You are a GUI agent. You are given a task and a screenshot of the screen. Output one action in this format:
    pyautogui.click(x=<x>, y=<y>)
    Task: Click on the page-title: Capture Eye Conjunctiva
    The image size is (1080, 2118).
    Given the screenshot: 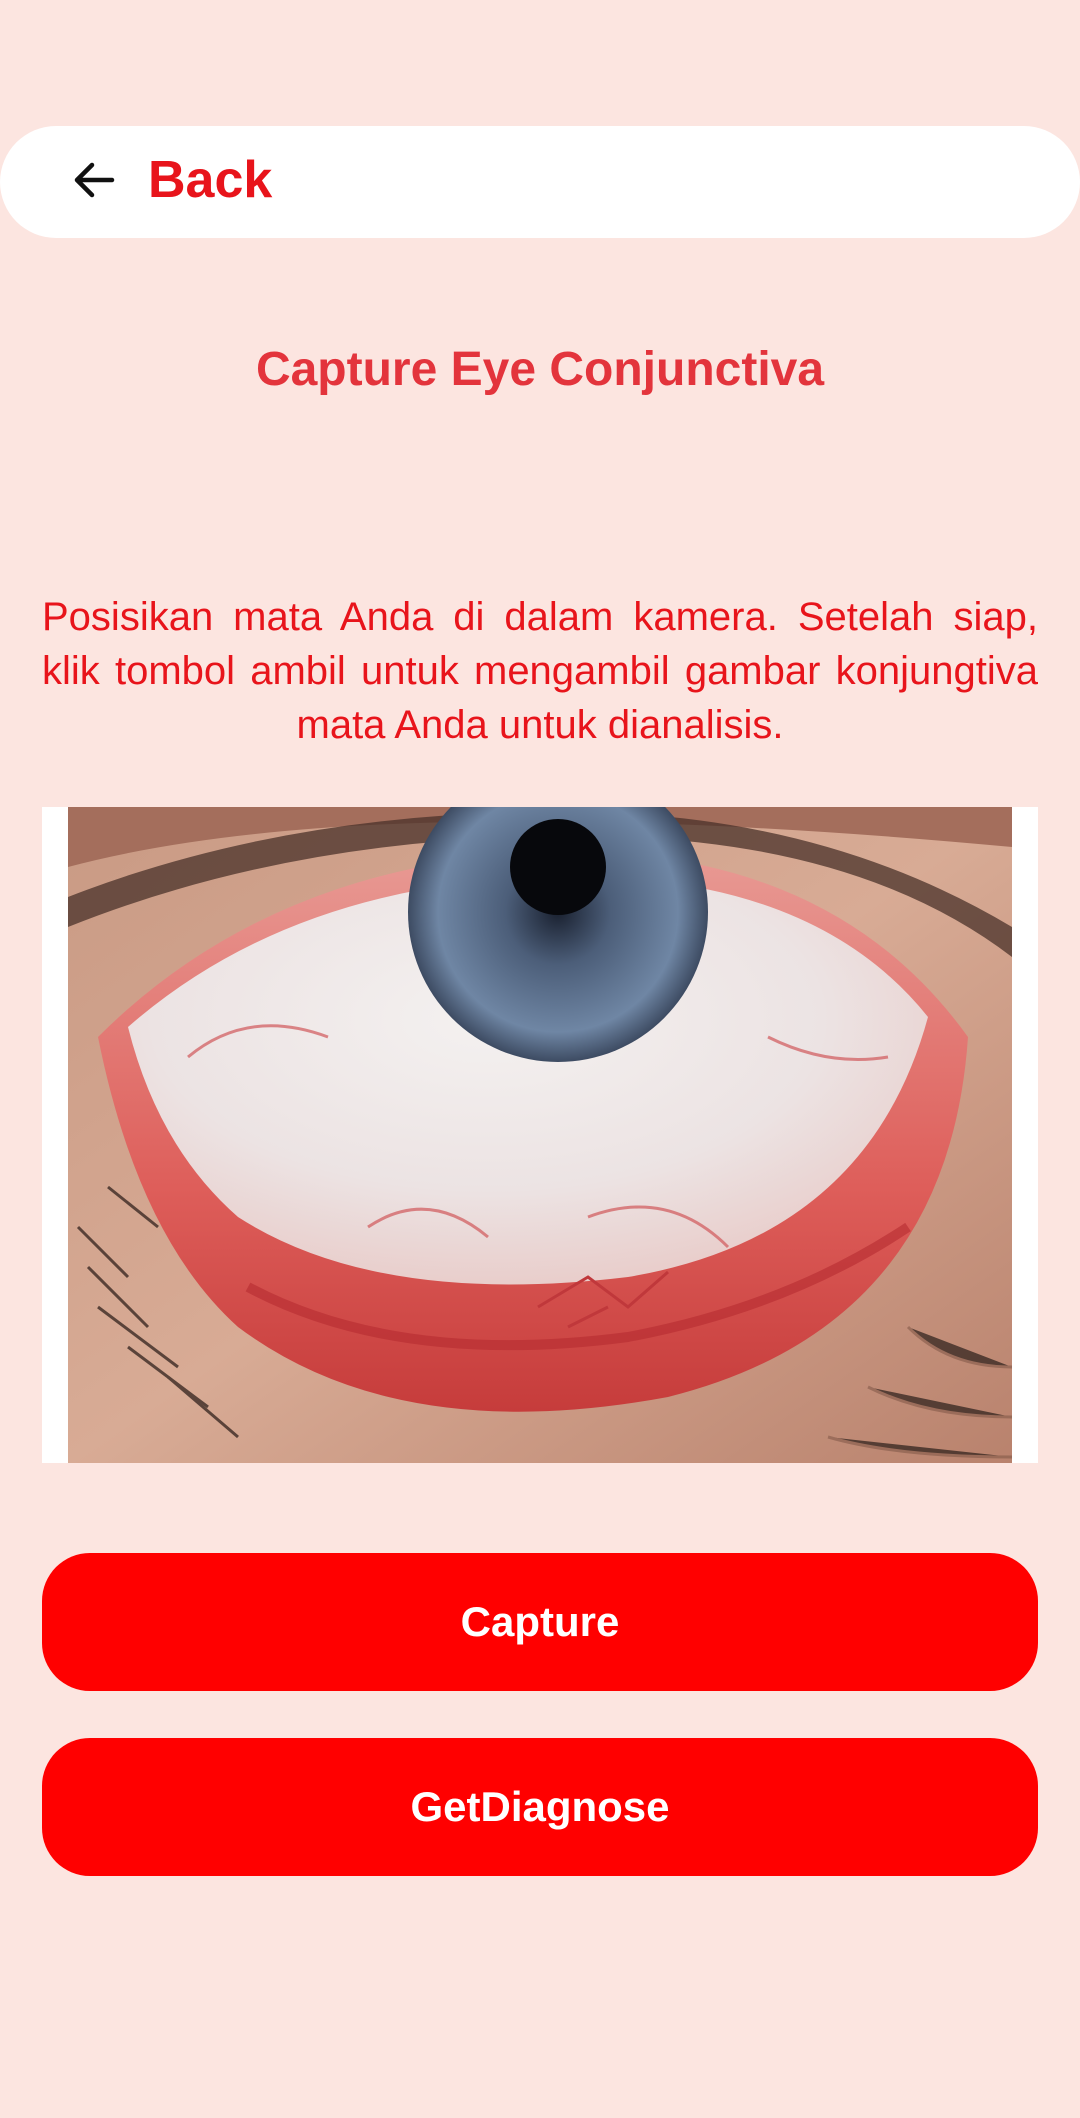 What is the action you would take?
    pyautogui.click(x=540, y=369)
    